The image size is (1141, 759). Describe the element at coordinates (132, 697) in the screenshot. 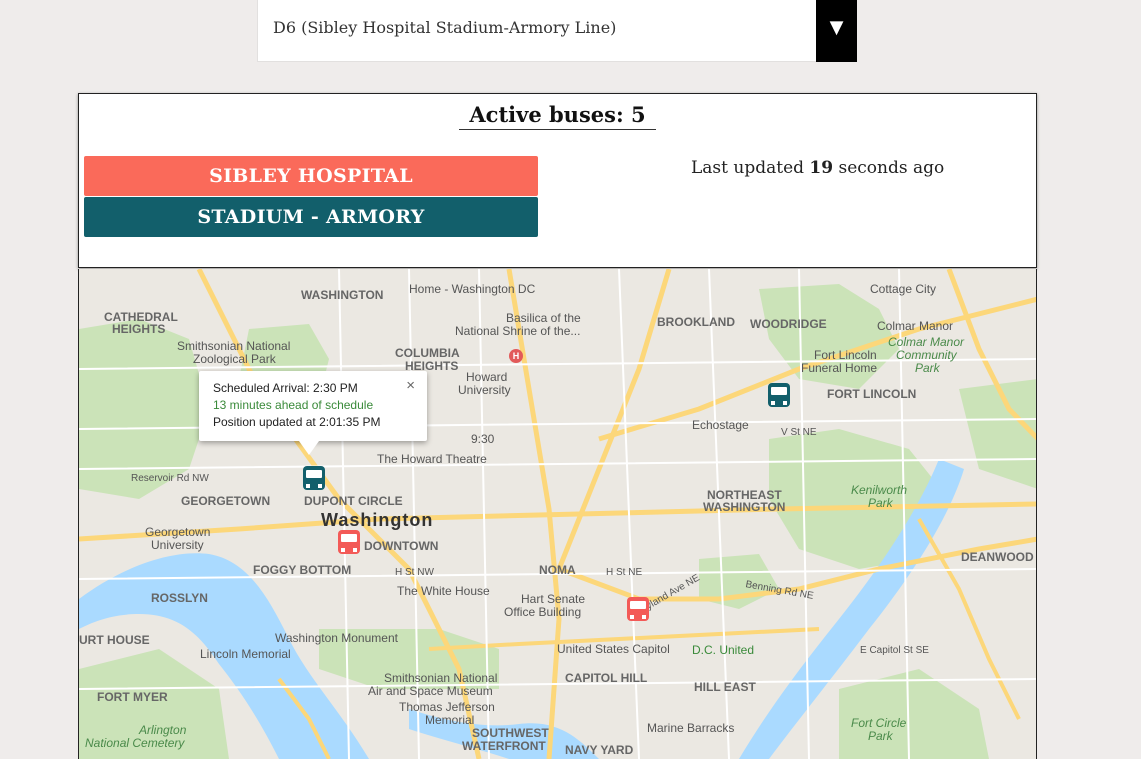

I see `map-label-fort-myer: FORT MYER` at that location.